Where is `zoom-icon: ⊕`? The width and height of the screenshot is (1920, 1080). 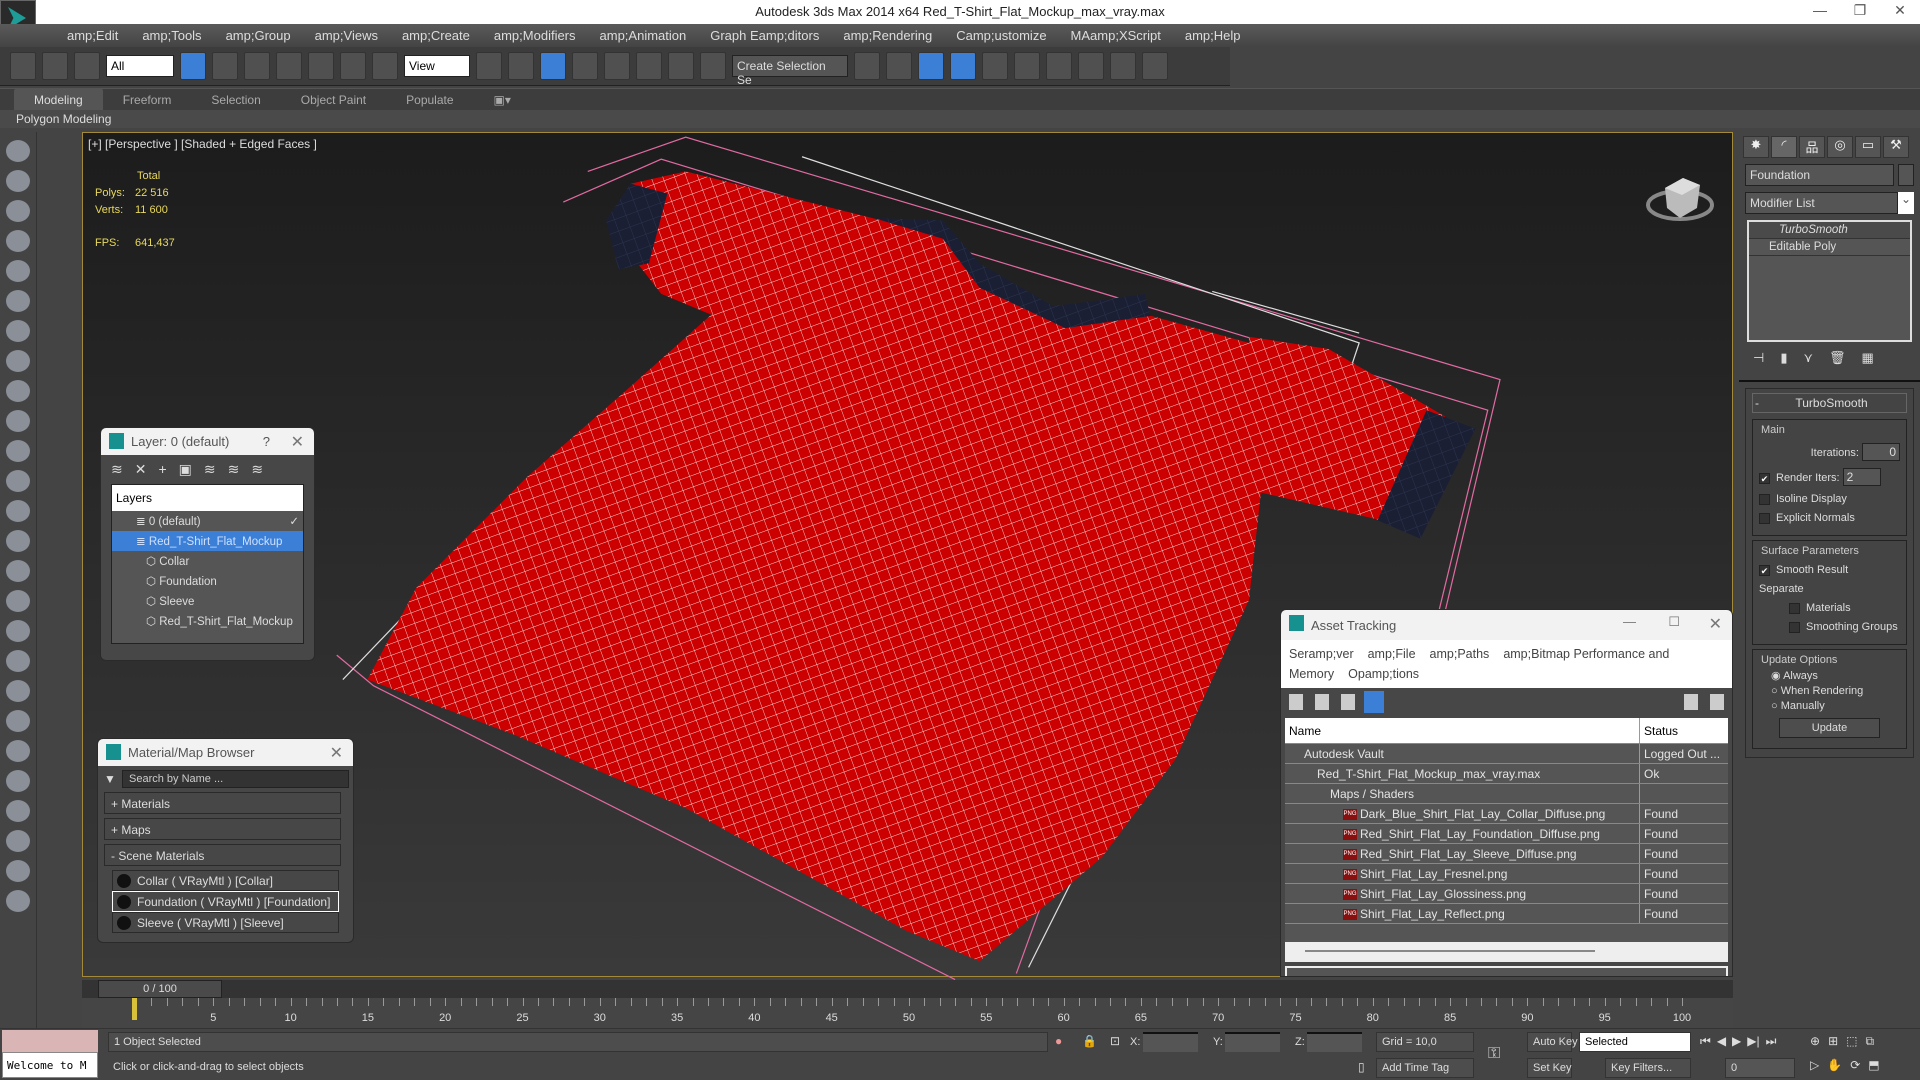
zoom-icon: ⊕ is located at coordinates (1815, 1041).